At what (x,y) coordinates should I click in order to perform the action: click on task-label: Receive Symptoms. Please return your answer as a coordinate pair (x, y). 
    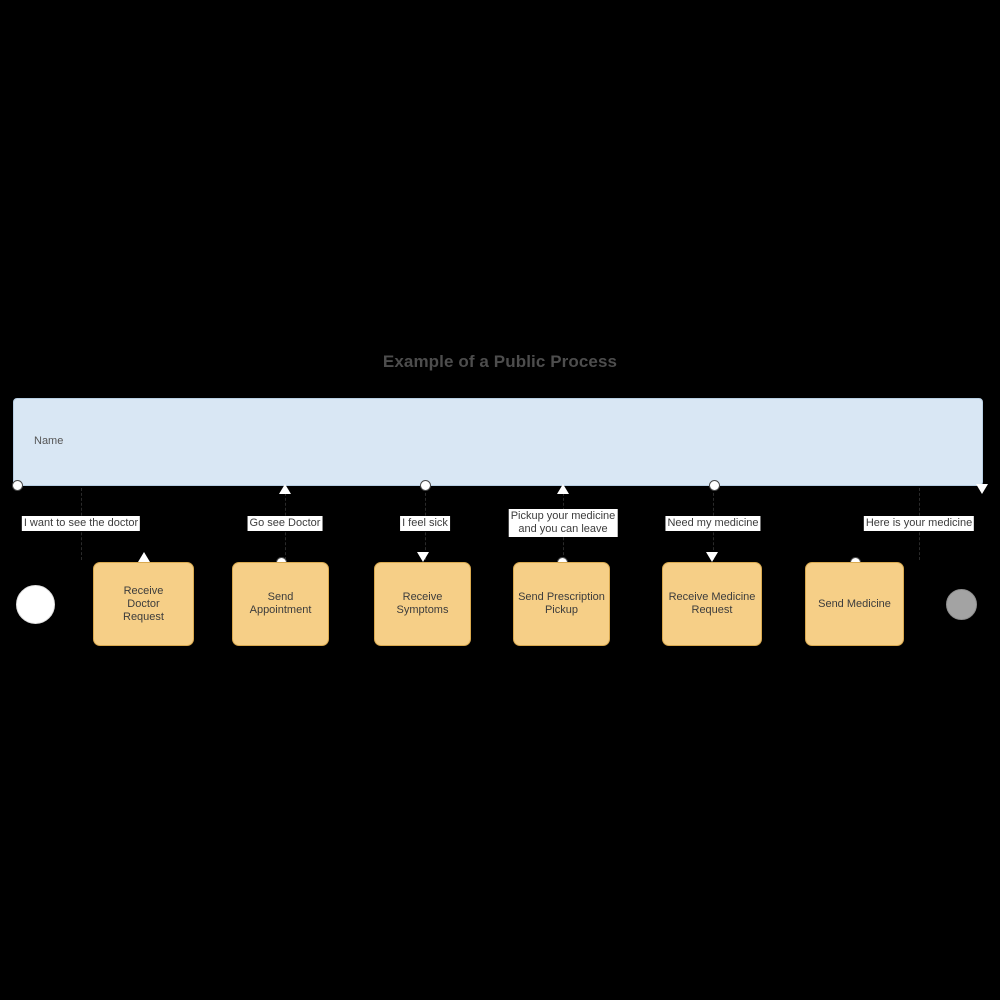
    Looking at the image, I should click on (422, 603).